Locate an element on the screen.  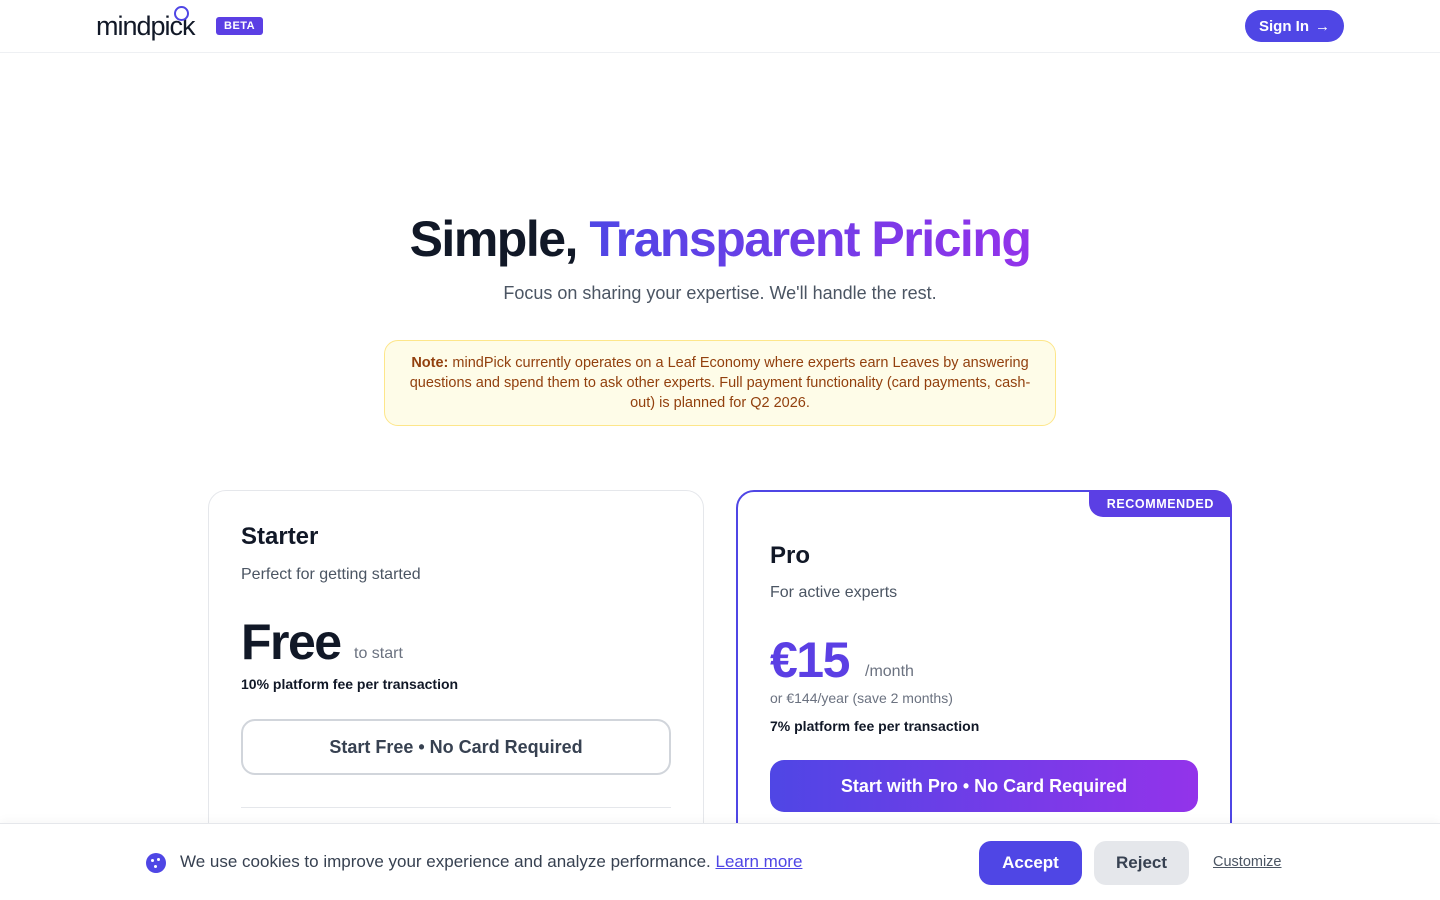
plan-name: Starter is located at coordinates (280, 536).